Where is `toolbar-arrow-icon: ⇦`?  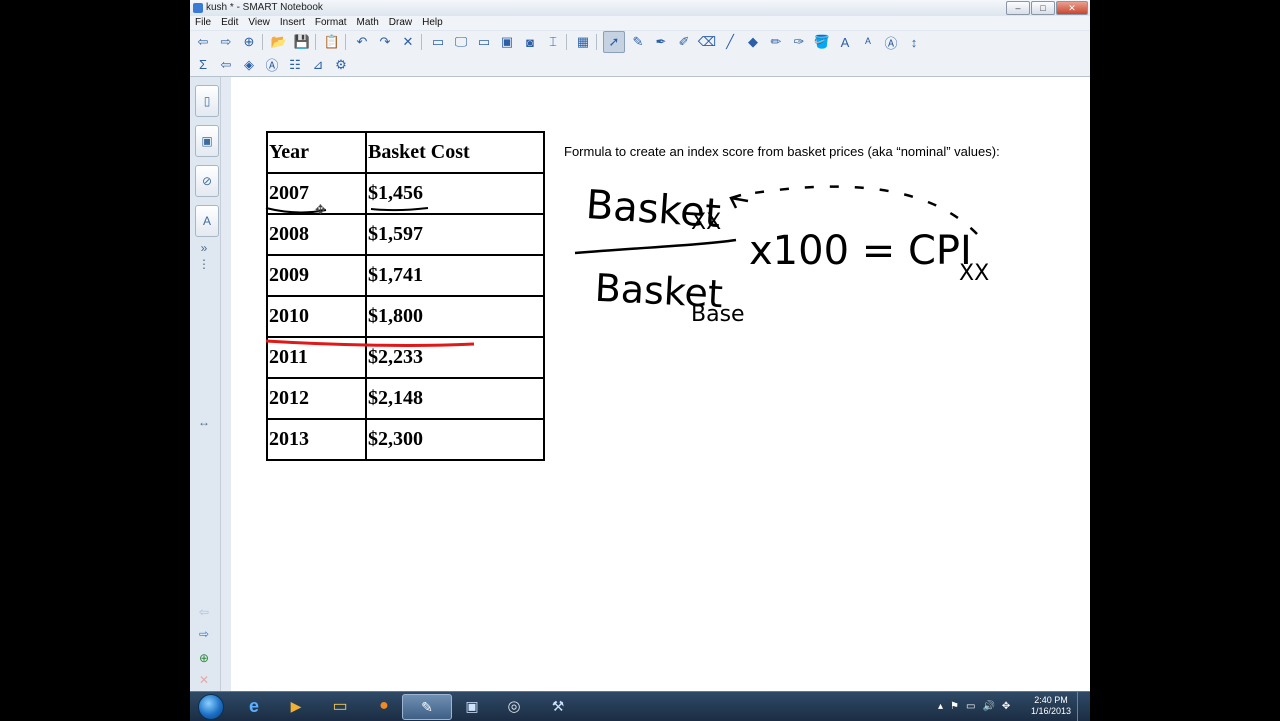 toolbar-arrow-icon: ⇦ is located at coordinates (226, 65).